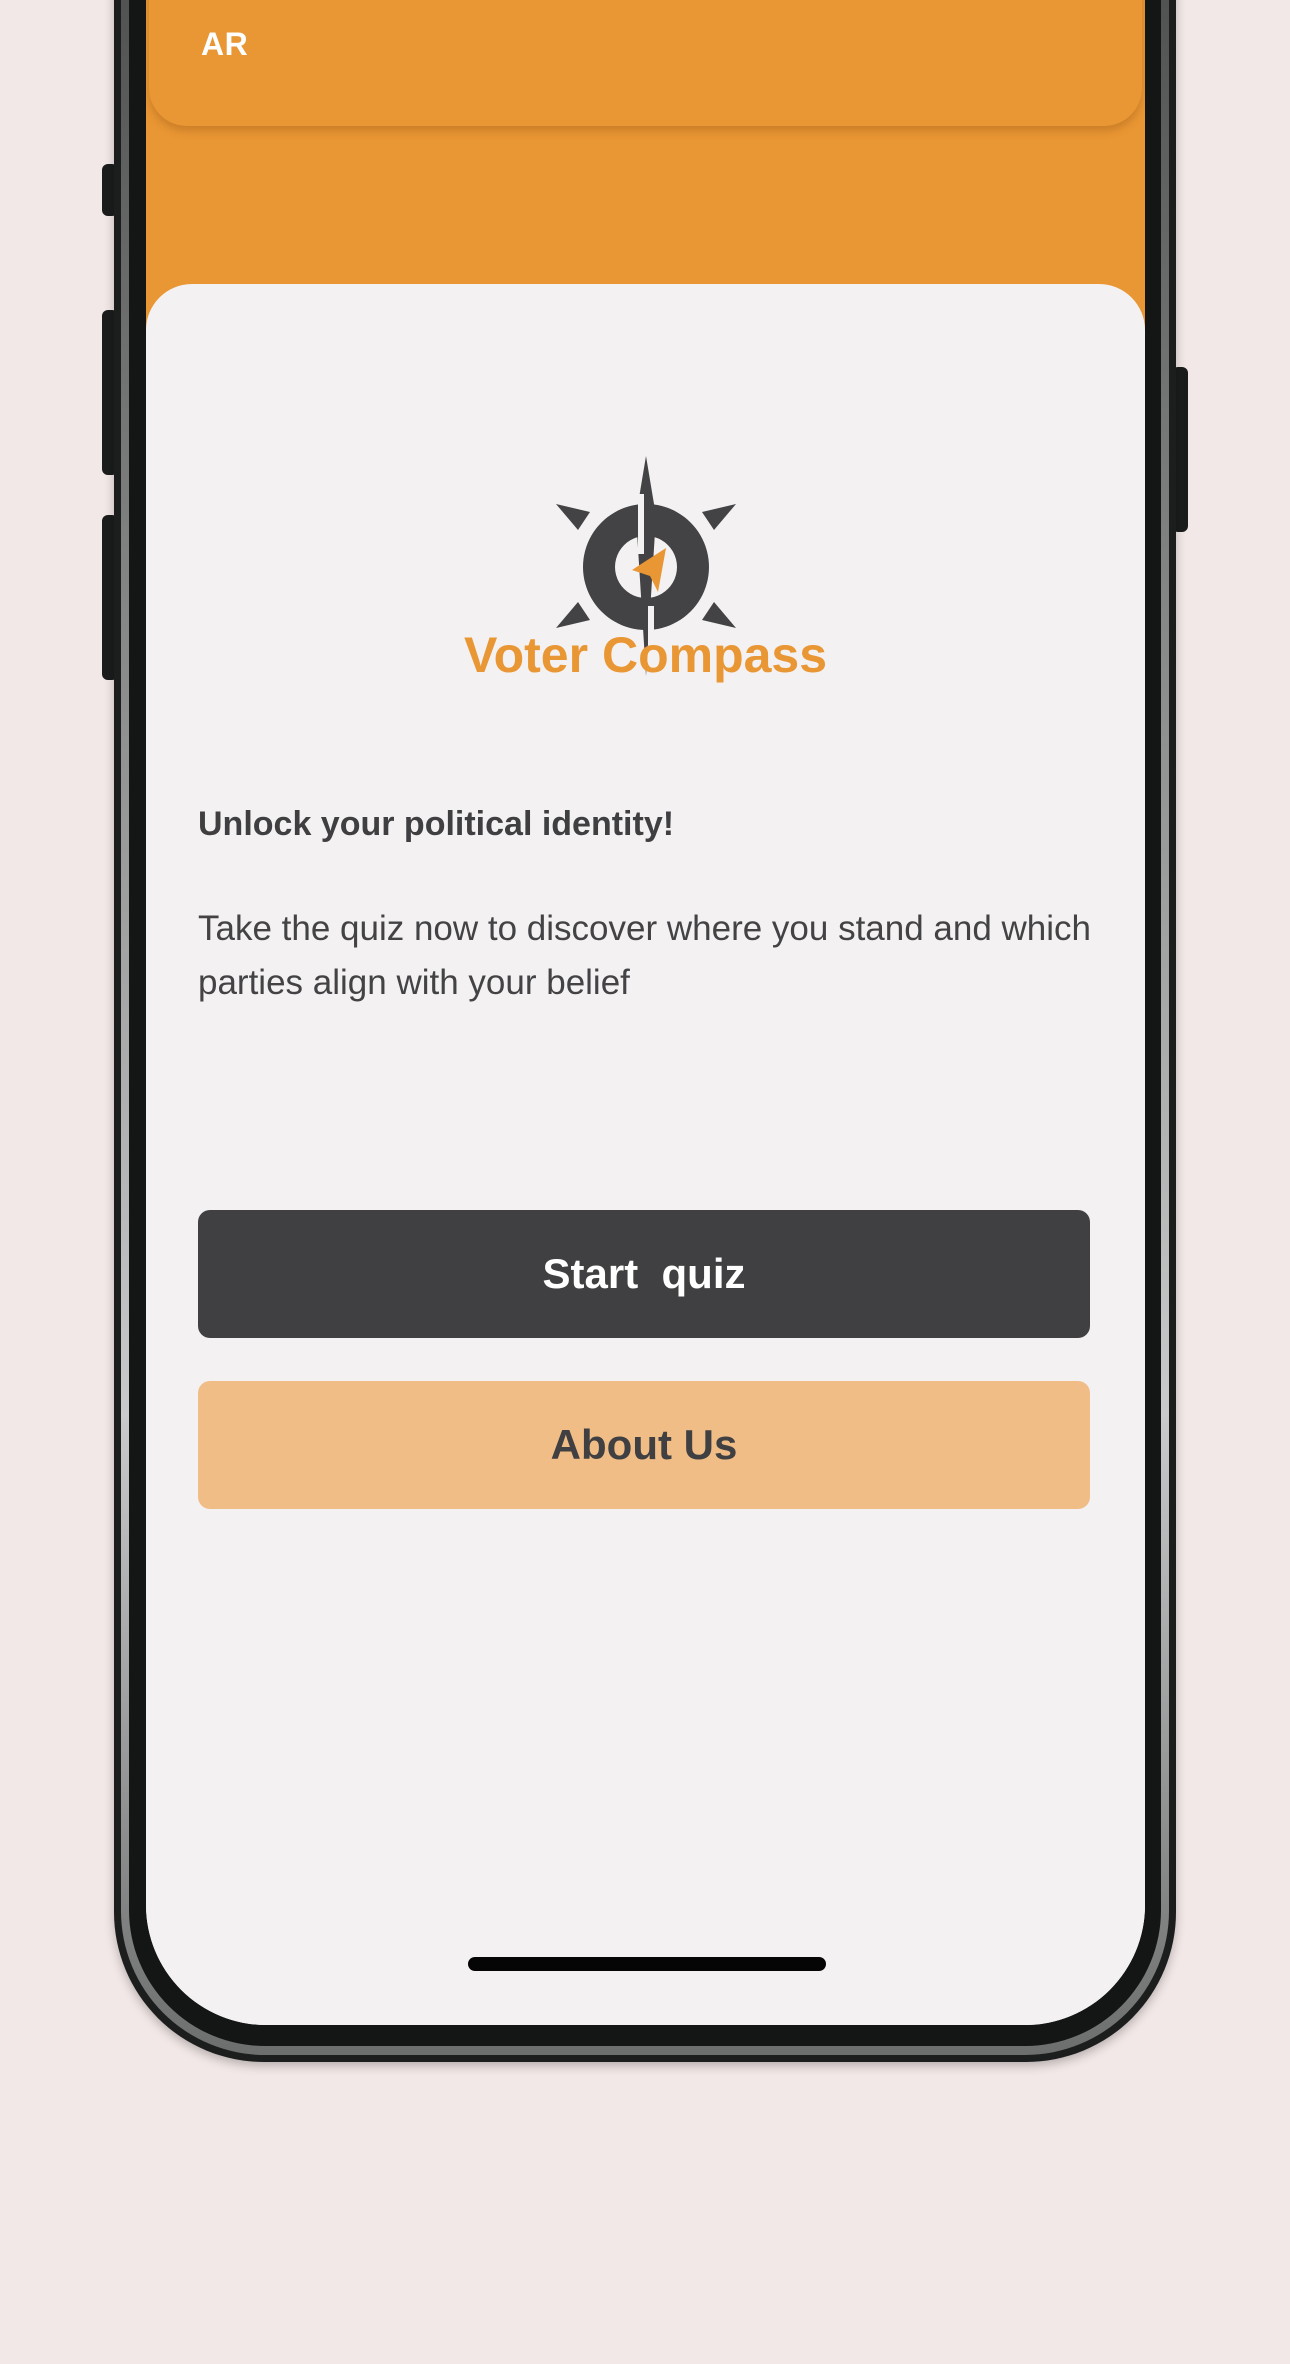 Image resolution: width=1290 pixels, height=2364 pixels. Describe the element at coordinates (644, 1445) in the screenshot. I see `about-us-button: About Us` at that location.